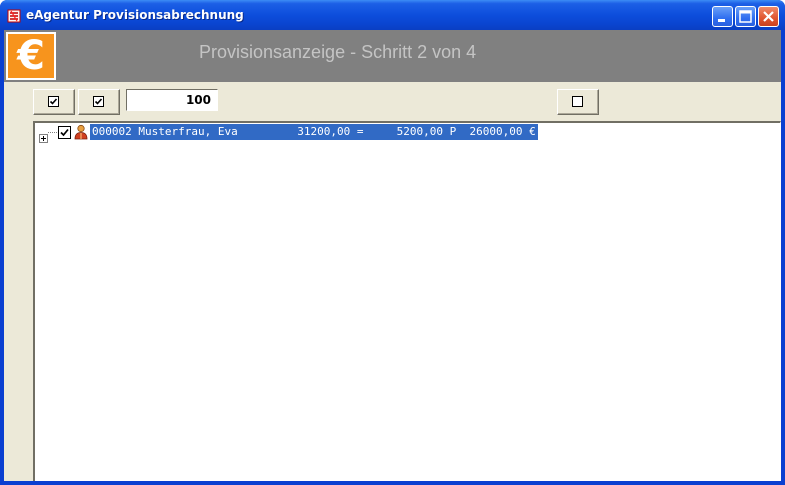  I want to click on person-icon, so click(81, 132).